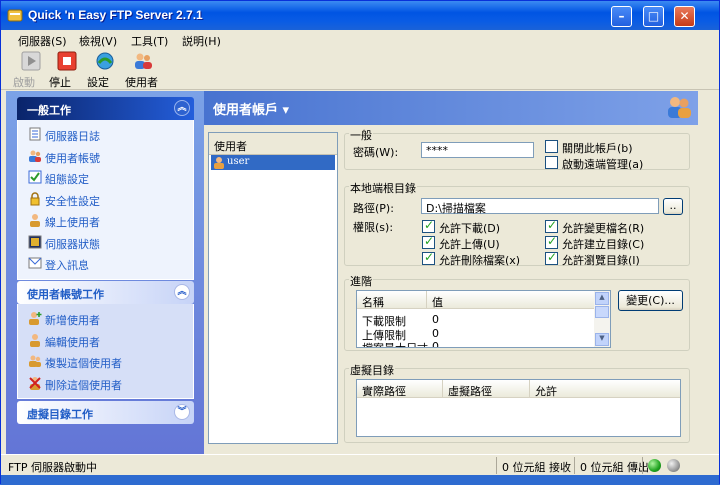 The height and width of the screenshot is (485, 720). What do you see at coordinates (67, 61) in the screenshot?
I see `stop-icon` at bounding box center [67, 61].